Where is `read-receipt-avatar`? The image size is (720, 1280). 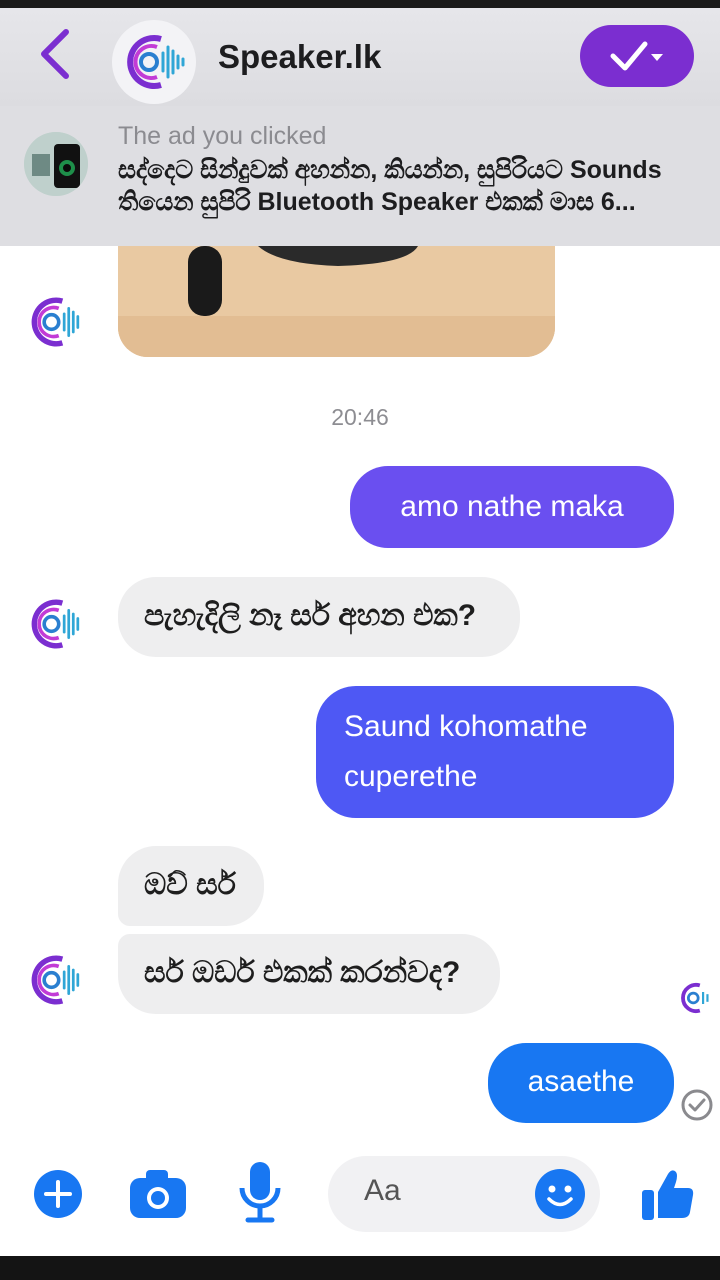 read-receipt-avatar is located at coordinates (696, 998).